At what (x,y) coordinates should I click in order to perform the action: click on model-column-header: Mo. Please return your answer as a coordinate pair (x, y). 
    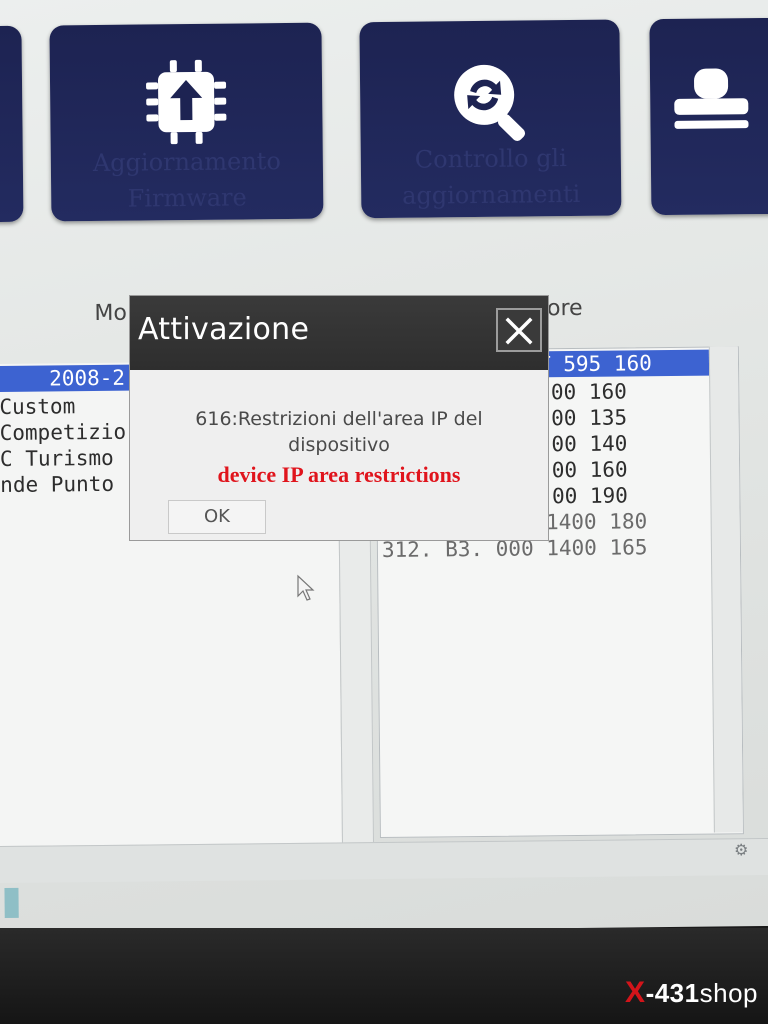
    Looking at the image, I should click on (111, 313).